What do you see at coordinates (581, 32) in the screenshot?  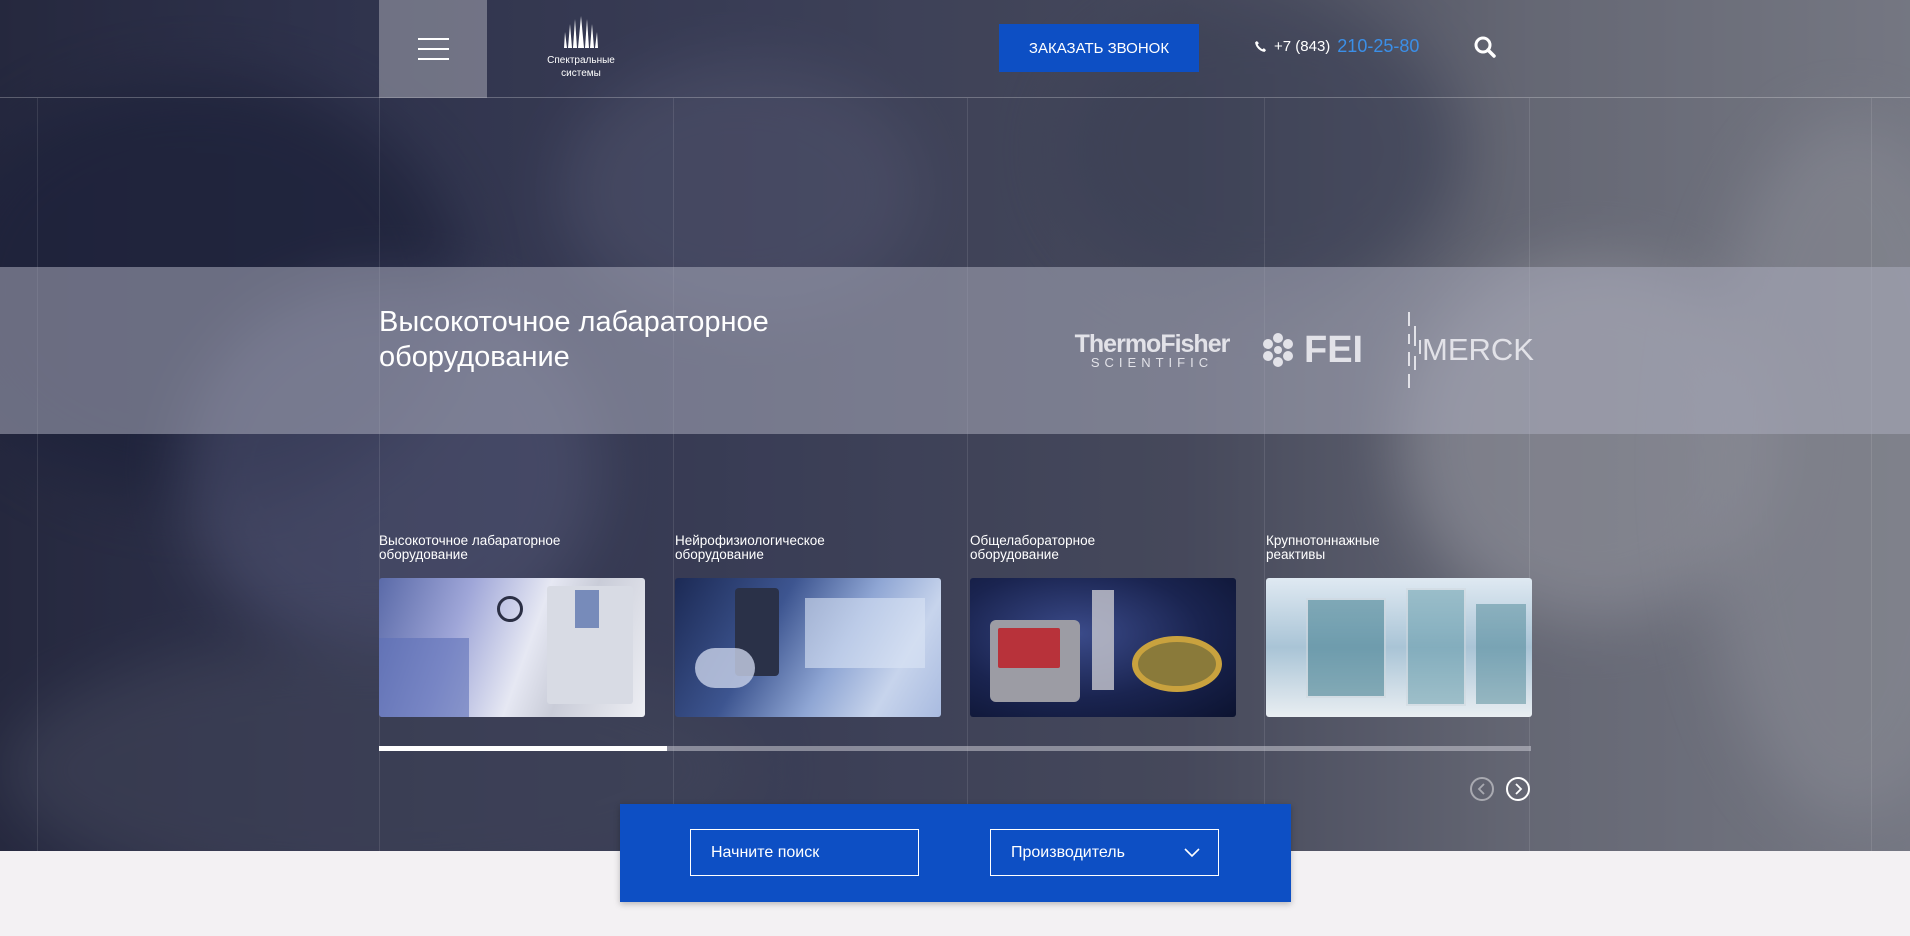 I see `logo-icon` at bounding box center [581, 32].